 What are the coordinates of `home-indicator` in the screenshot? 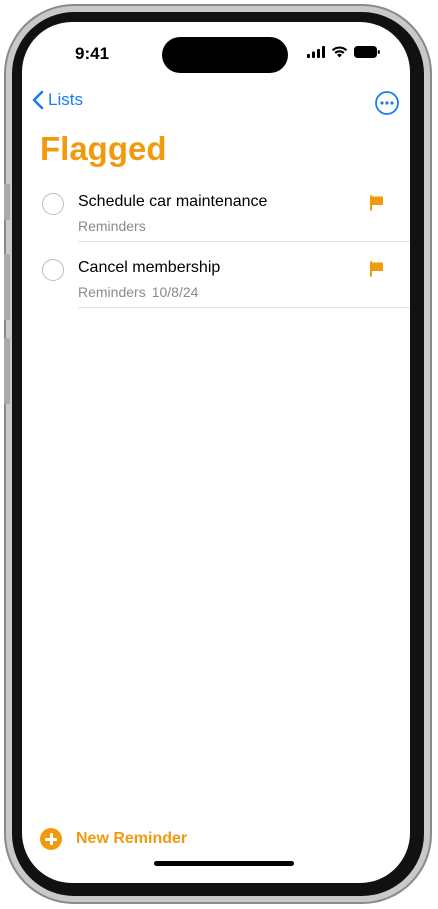 It's located at (224, 863).